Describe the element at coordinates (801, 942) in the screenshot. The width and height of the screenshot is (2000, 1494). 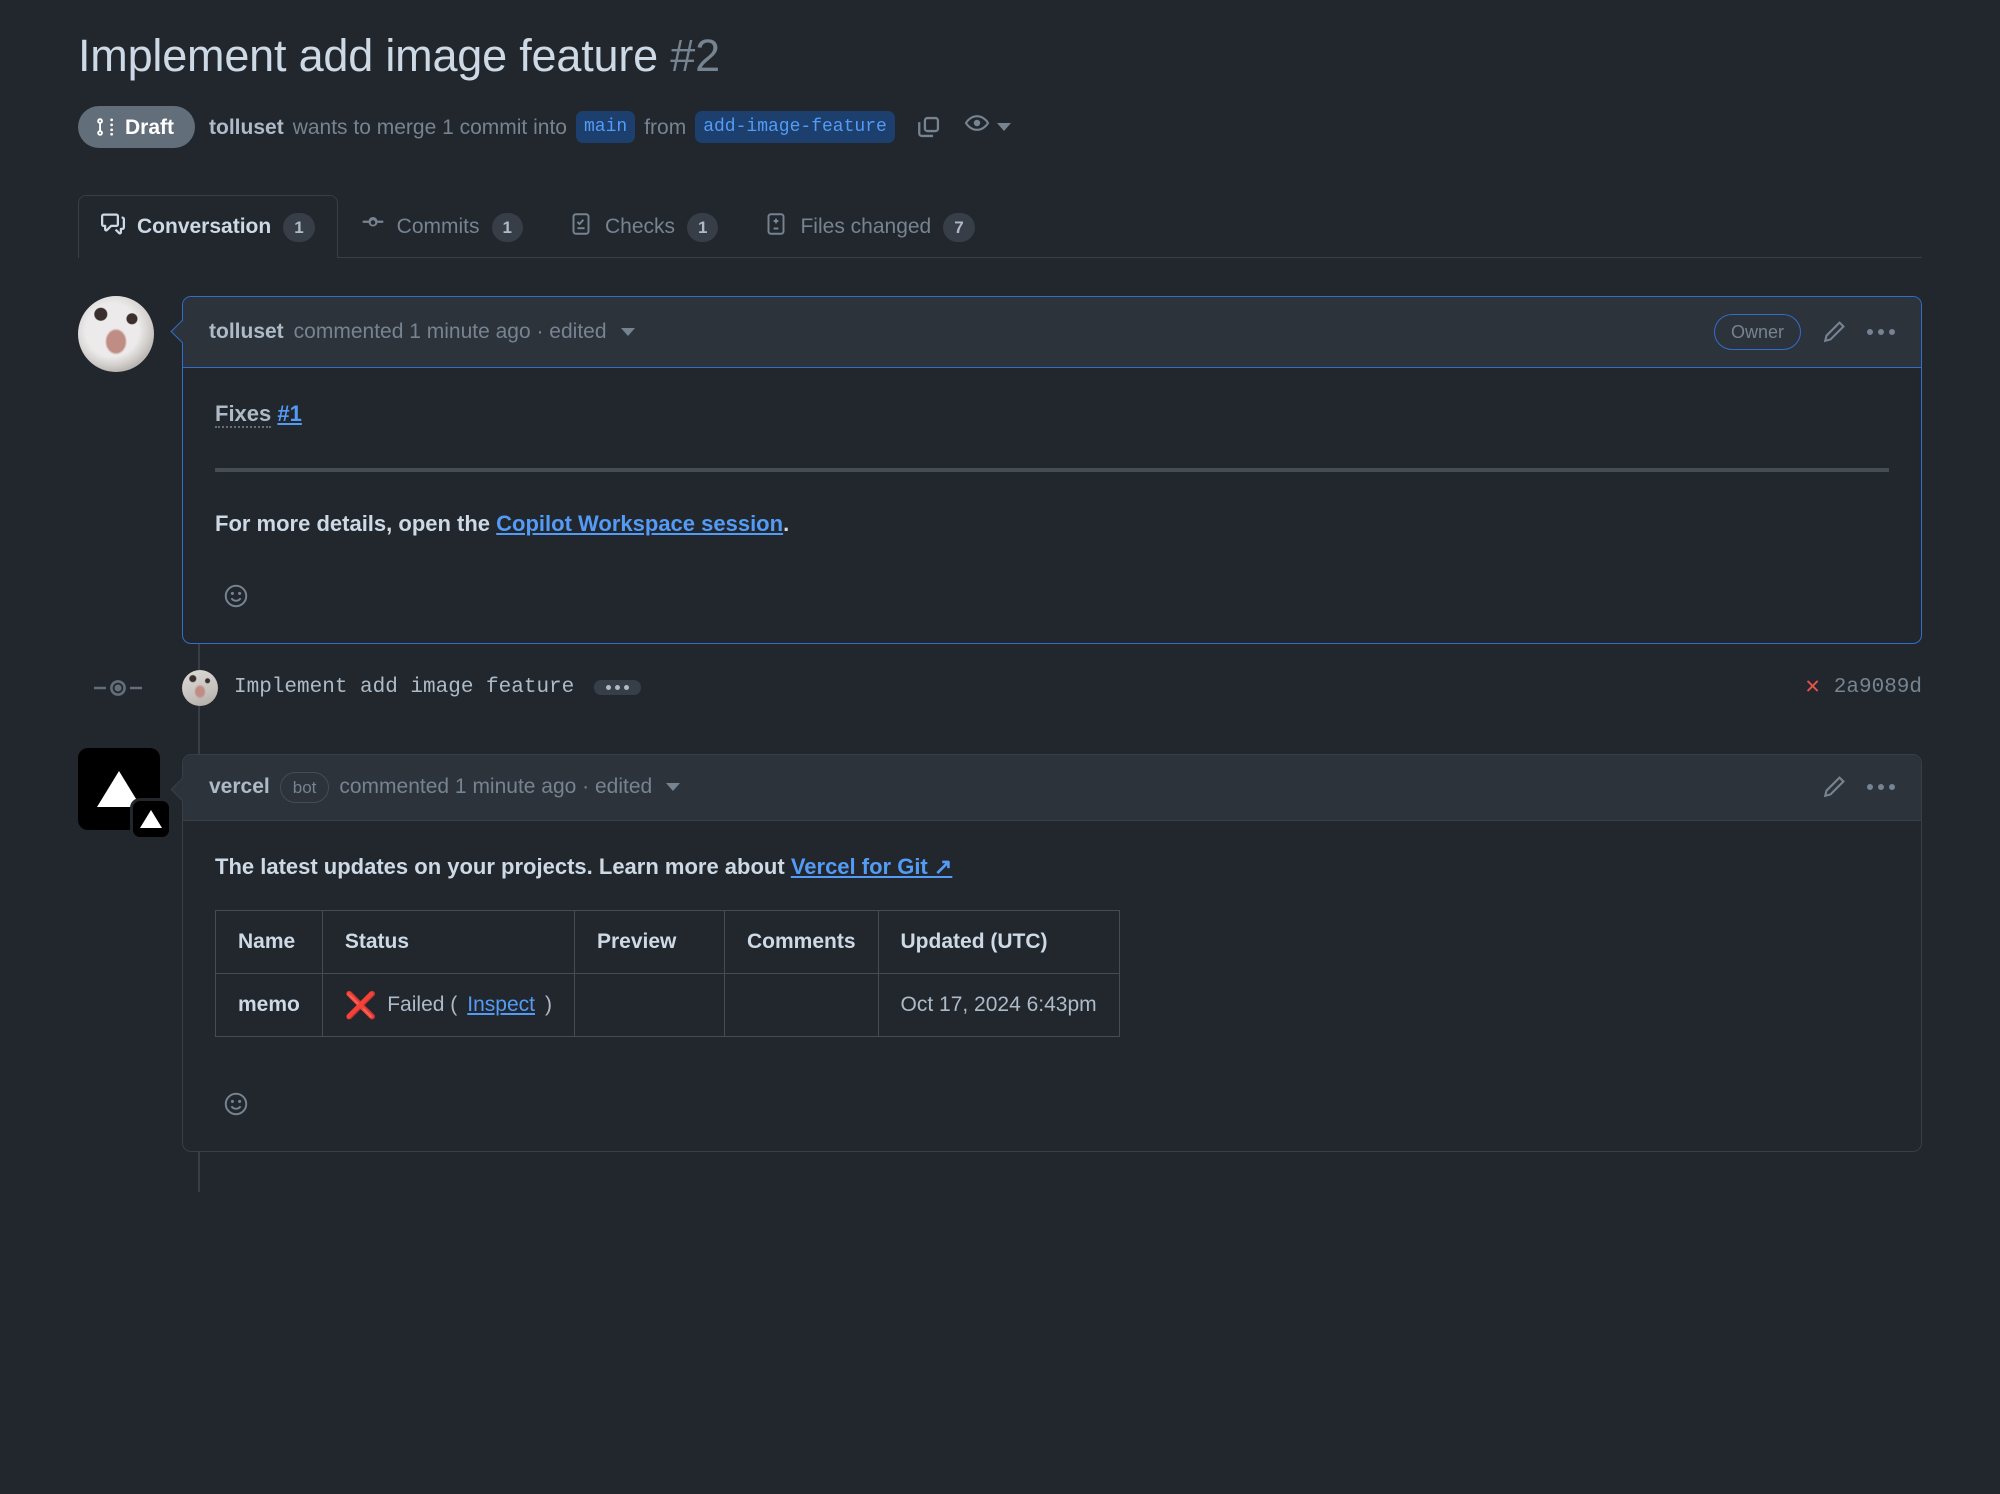
I see `column-comments: Comments` at that location.